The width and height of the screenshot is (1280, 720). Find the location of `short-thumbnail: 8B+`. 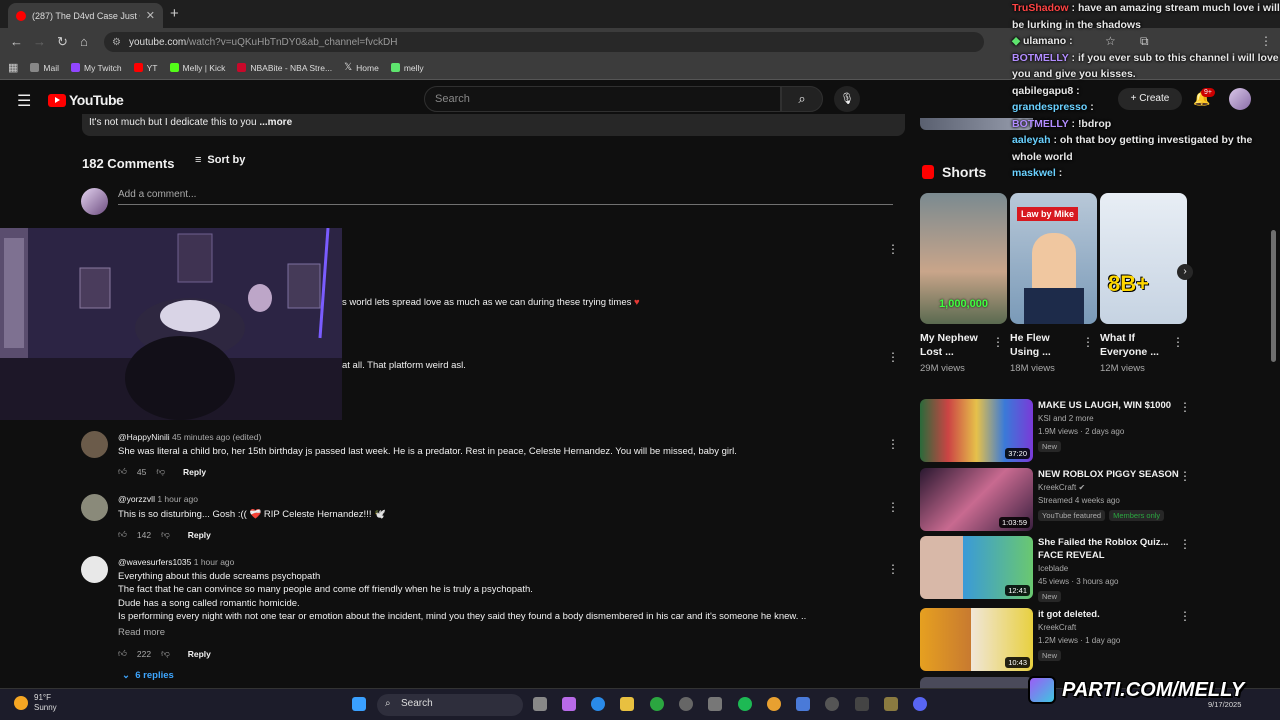

short-thumbnail: 8B+ is located at coordinates (1143, 258).